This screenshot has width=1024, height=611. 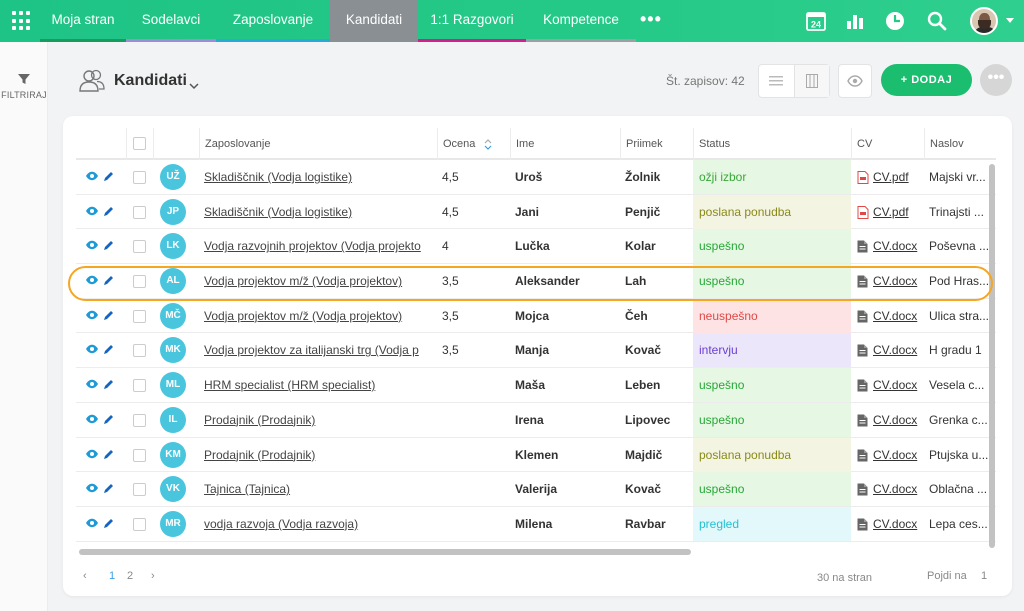 I want to click on status-badge: intervju, so click(x=772, y=350).